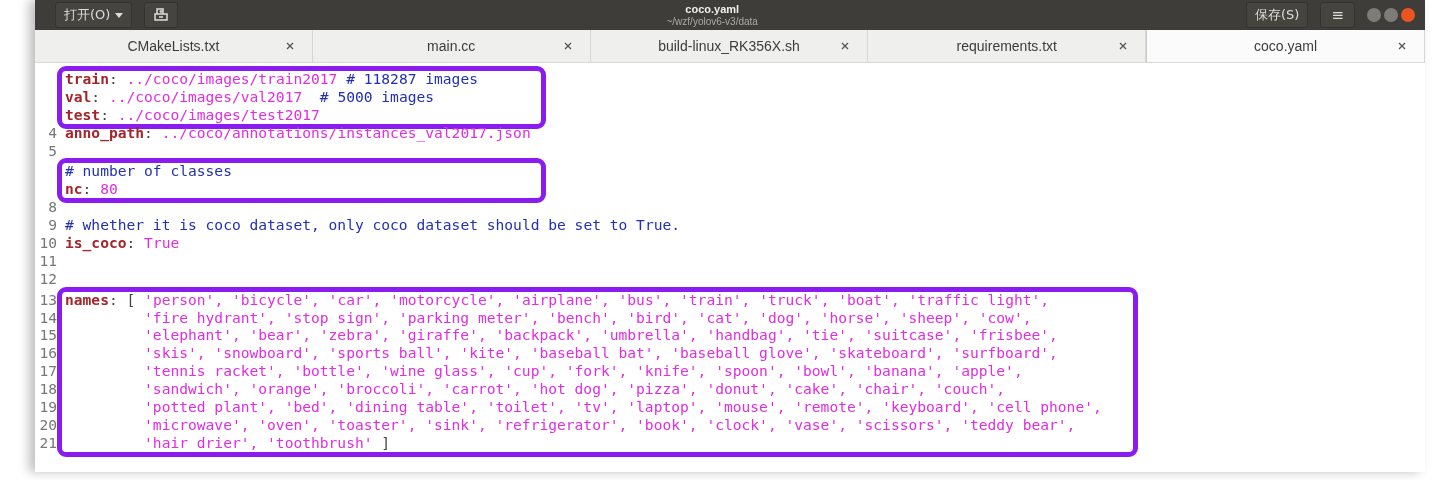 This screenshot has width=1440, height=480. Describe the element at coordinates (609, 424) in the screenshot. I see `code-line: 'microwave', 'oven', 'toaster', 'sink', 'refrigerator', 'book', 'clock', 'vase', 'scissors', 'teddy bear',` at that location.